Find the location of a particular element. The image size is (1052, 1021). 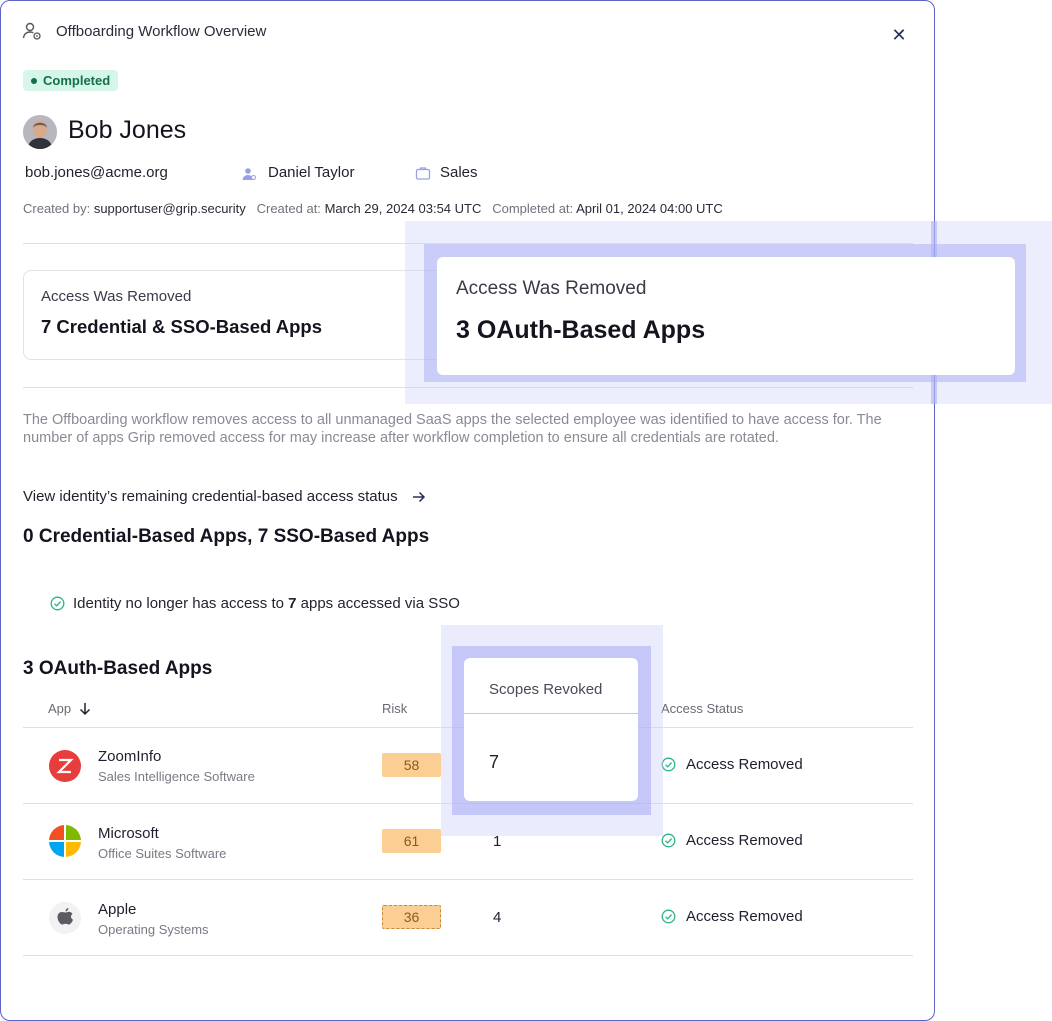

avatar is located at coordinates (40, 132).